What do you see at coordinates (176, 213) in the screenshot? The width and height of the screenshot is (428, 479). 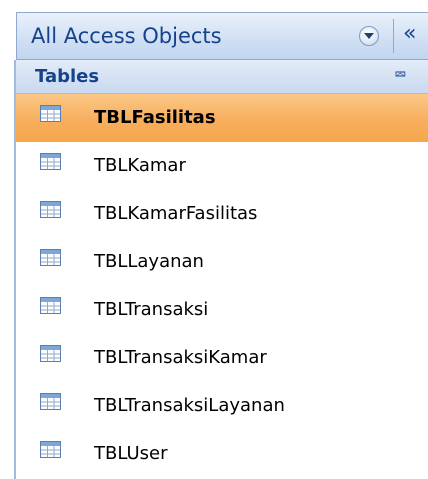 I see `table-name: TBLKamarFasilitas` at bounding box center [176, 213].